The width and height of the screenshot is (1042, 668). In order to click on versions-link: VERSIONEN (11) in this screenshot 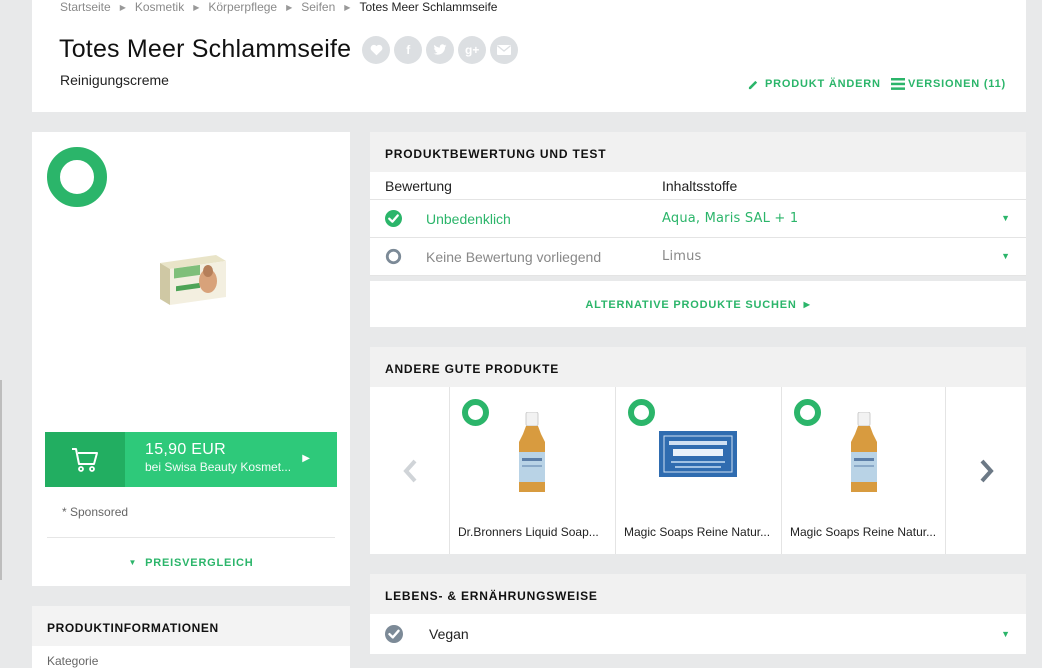, I will do `click(948, 84)`.